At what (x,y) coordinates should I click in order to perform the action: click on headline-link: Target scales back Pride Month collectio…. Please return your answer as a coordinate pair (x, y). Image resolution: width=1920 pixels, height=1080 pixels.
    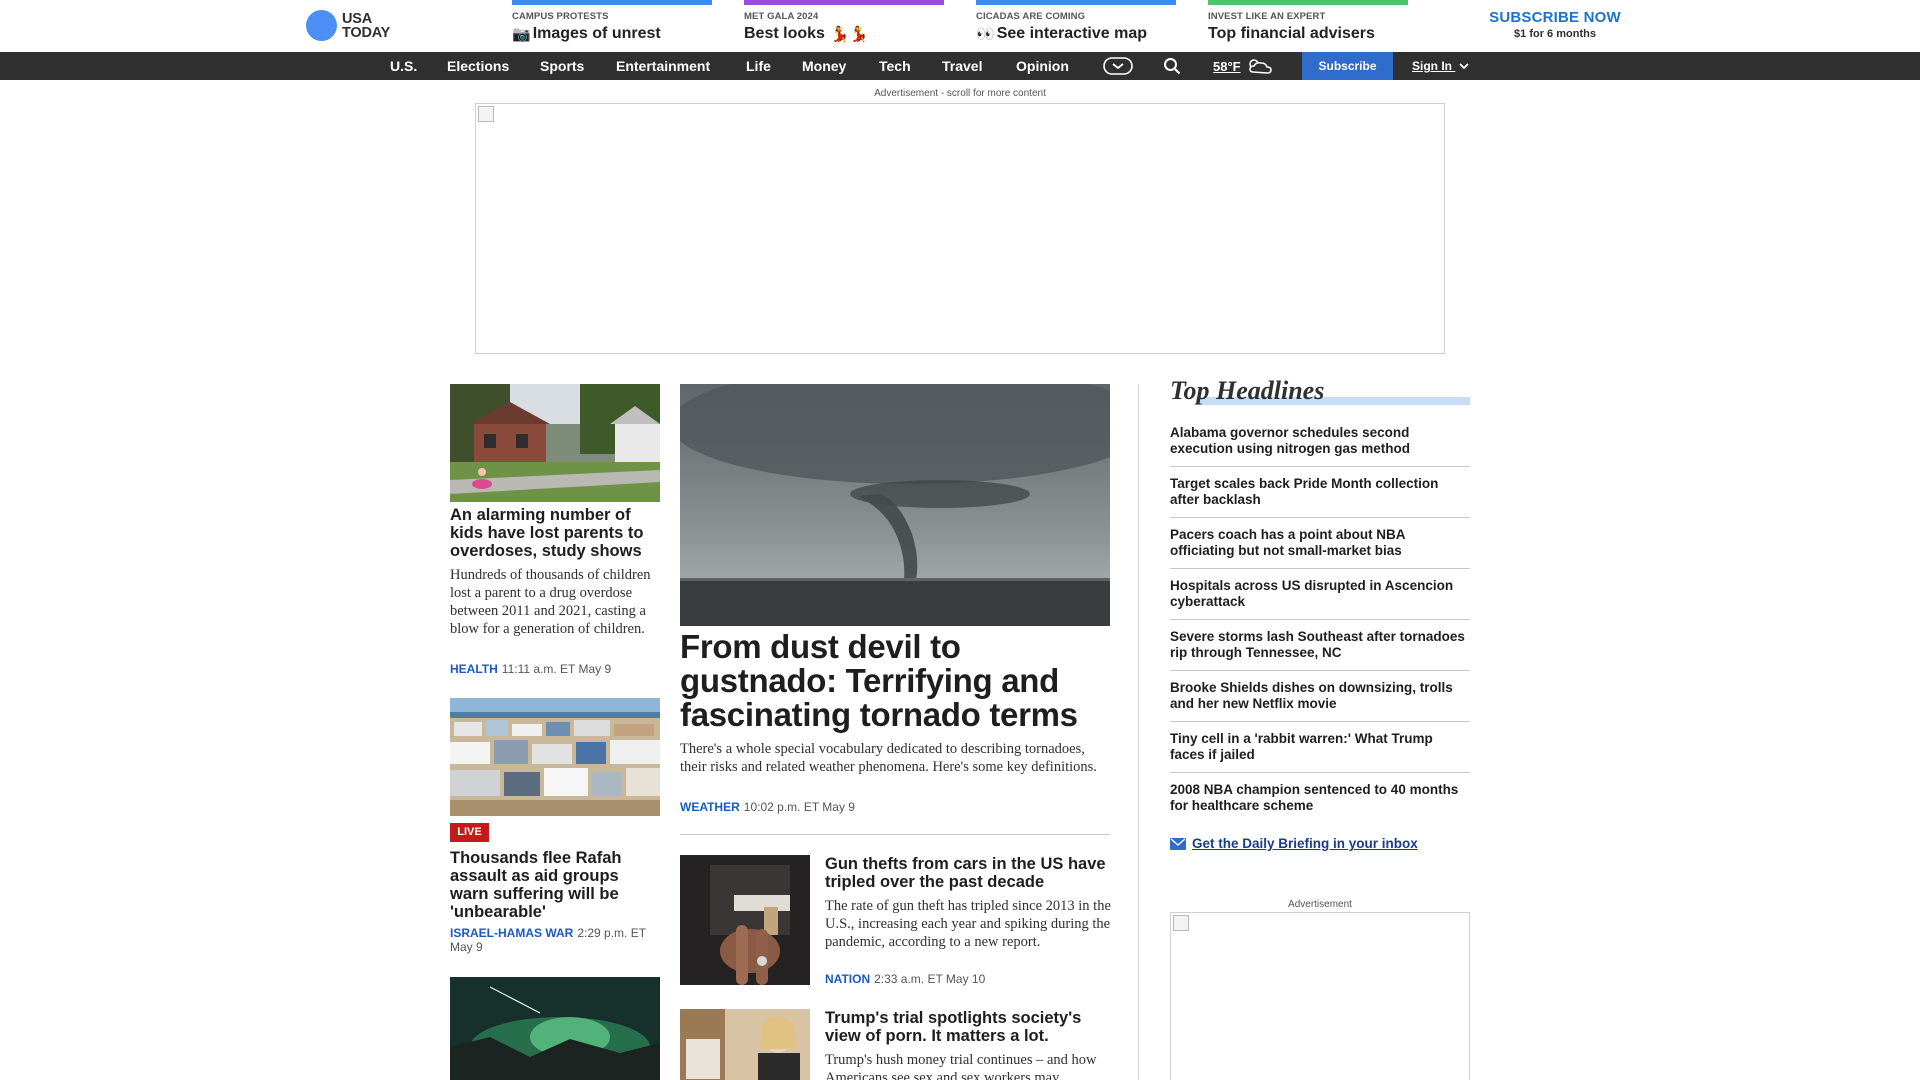
    Looking at the image, I should click on (1320, 492).